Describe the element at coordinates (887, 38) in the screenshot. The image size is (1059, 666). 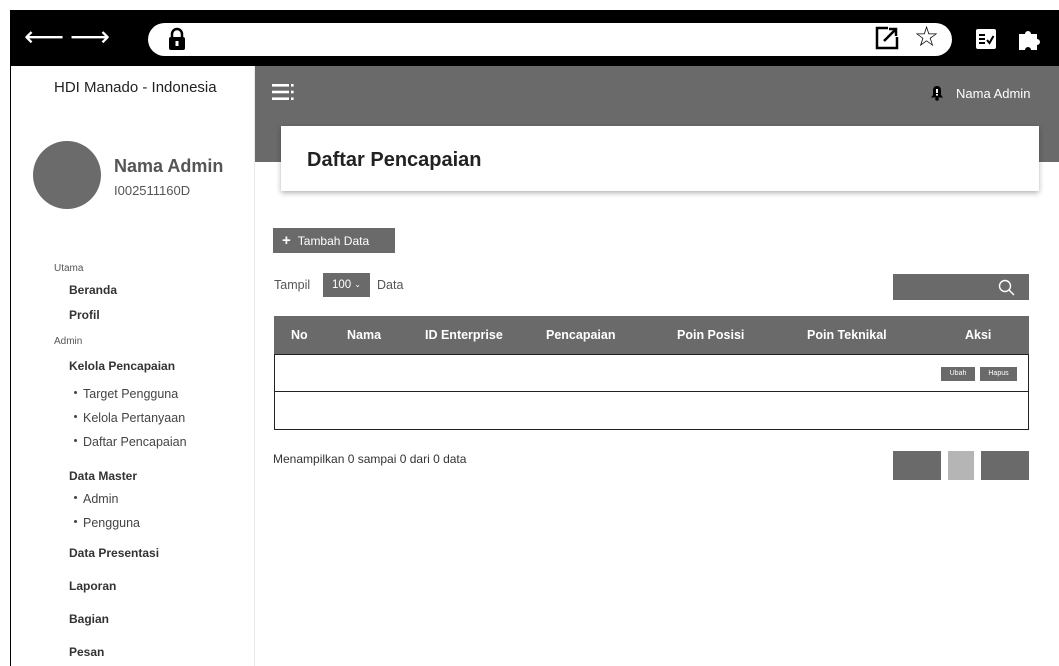
I see `open-external-icon` at that location.